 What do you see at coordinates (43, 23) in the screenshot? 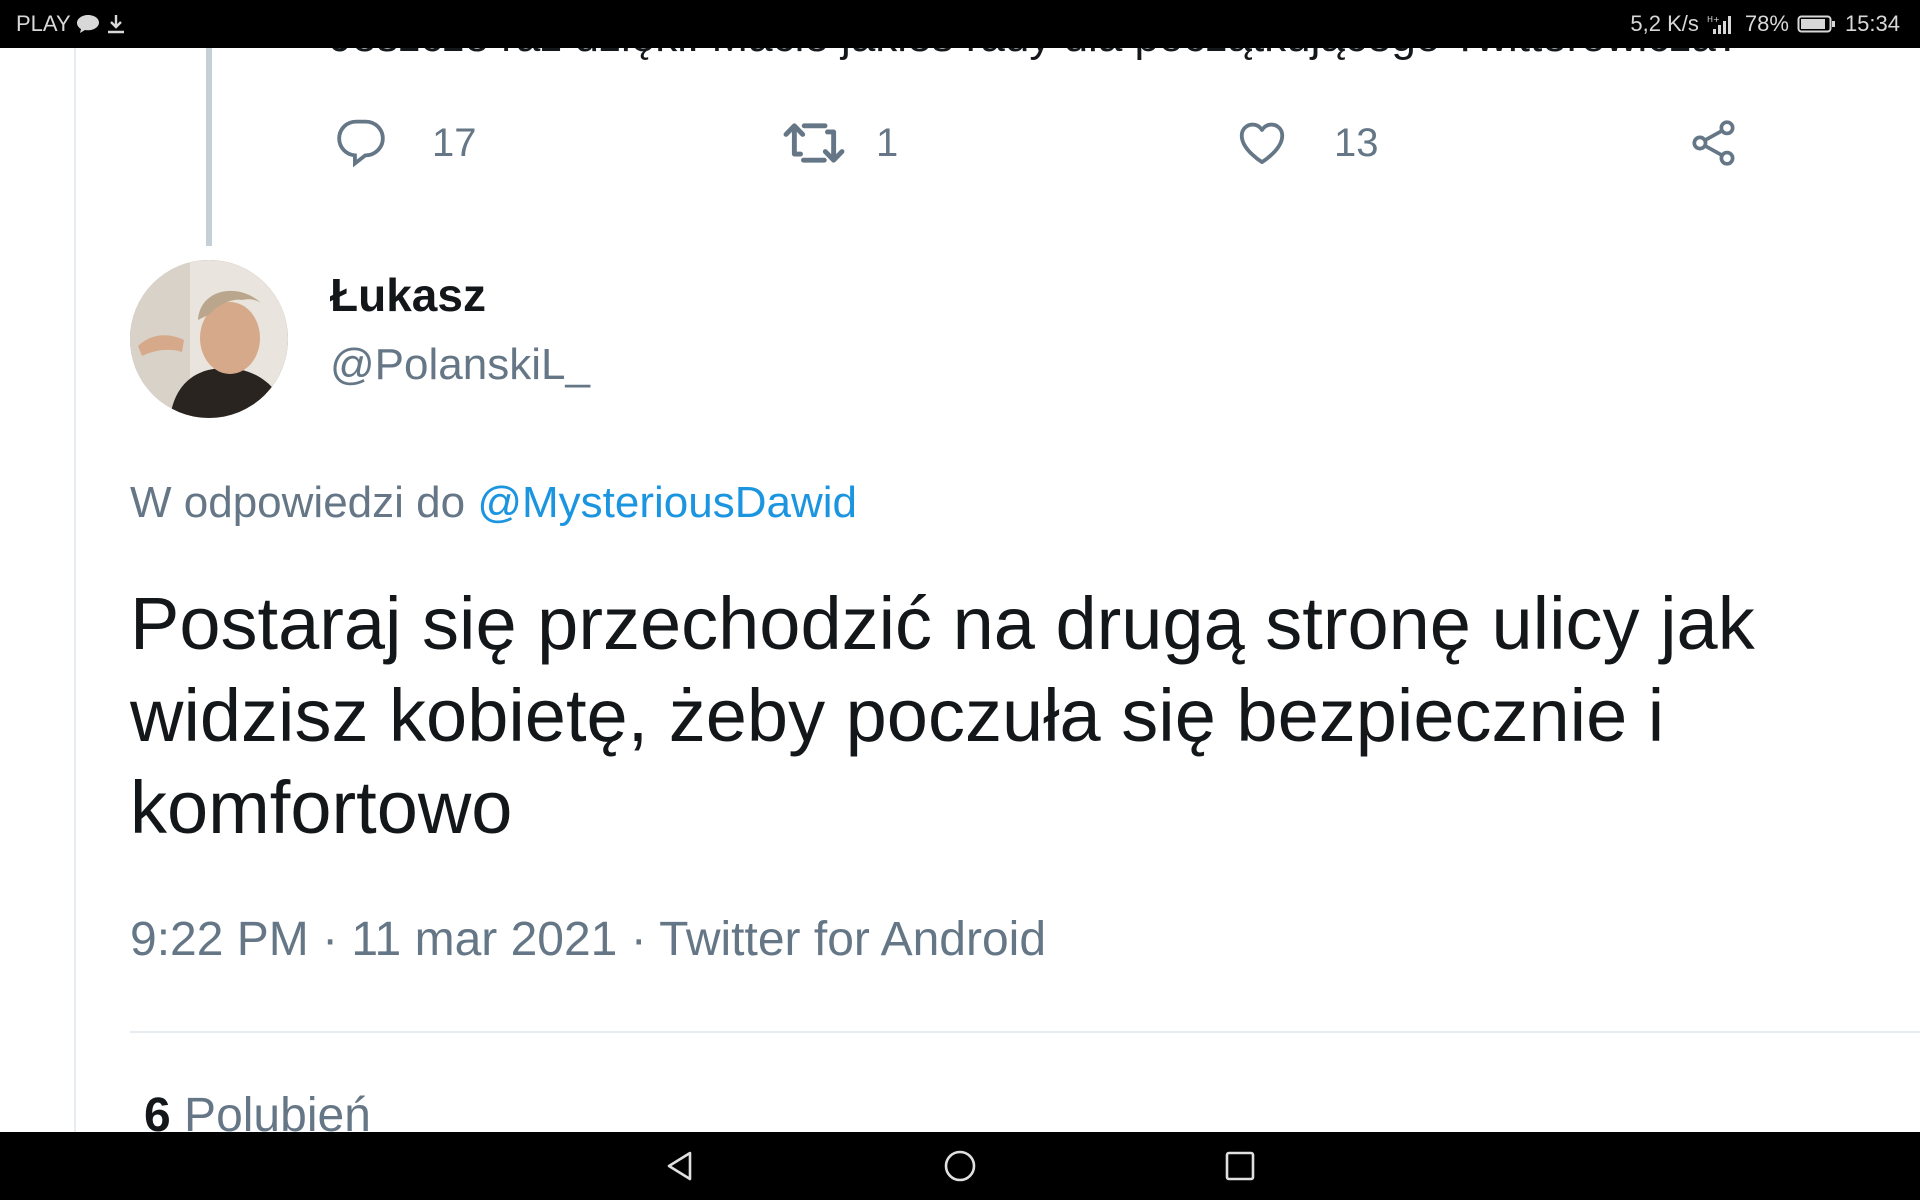
I see `carrier-label: PLAY` at bounding box center [43, 23].